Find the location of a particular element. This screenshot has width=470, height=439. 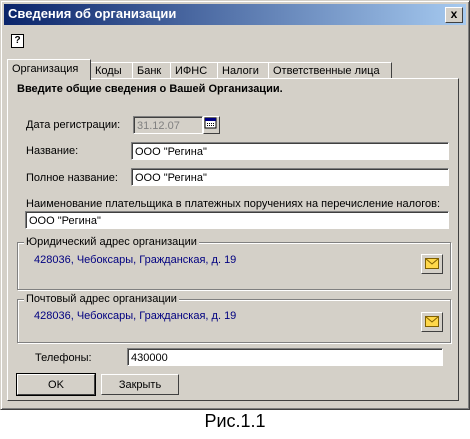

close-icon: x is located at coordinates (454, 15).